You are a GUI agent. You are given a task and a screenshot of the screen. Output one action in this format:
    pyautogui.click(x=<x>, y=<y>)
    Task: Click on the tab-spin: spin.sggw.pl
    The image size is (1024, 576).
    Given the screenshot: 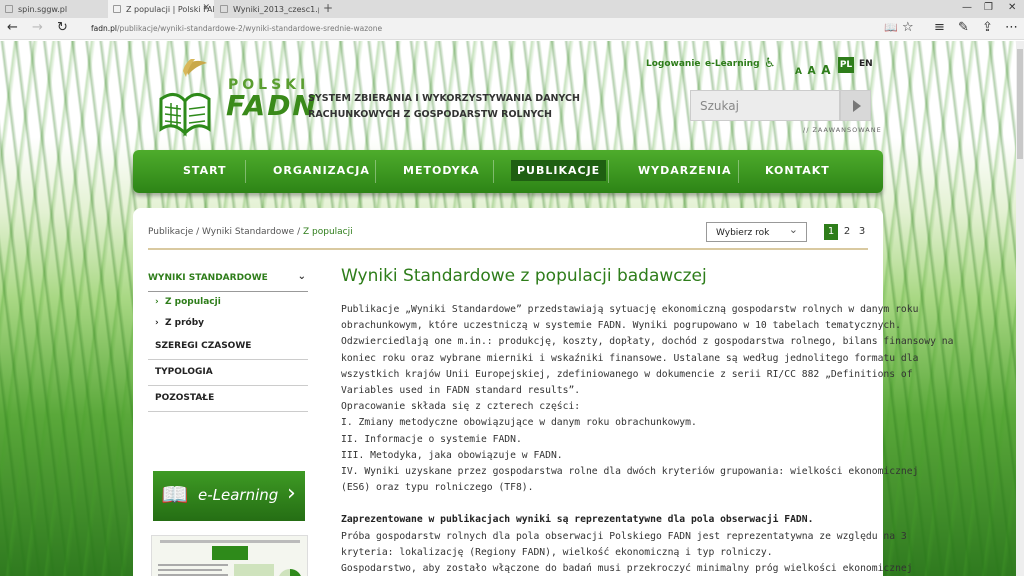 What is the action you would take?
    pyautogui.click(x=53, y=9)
    